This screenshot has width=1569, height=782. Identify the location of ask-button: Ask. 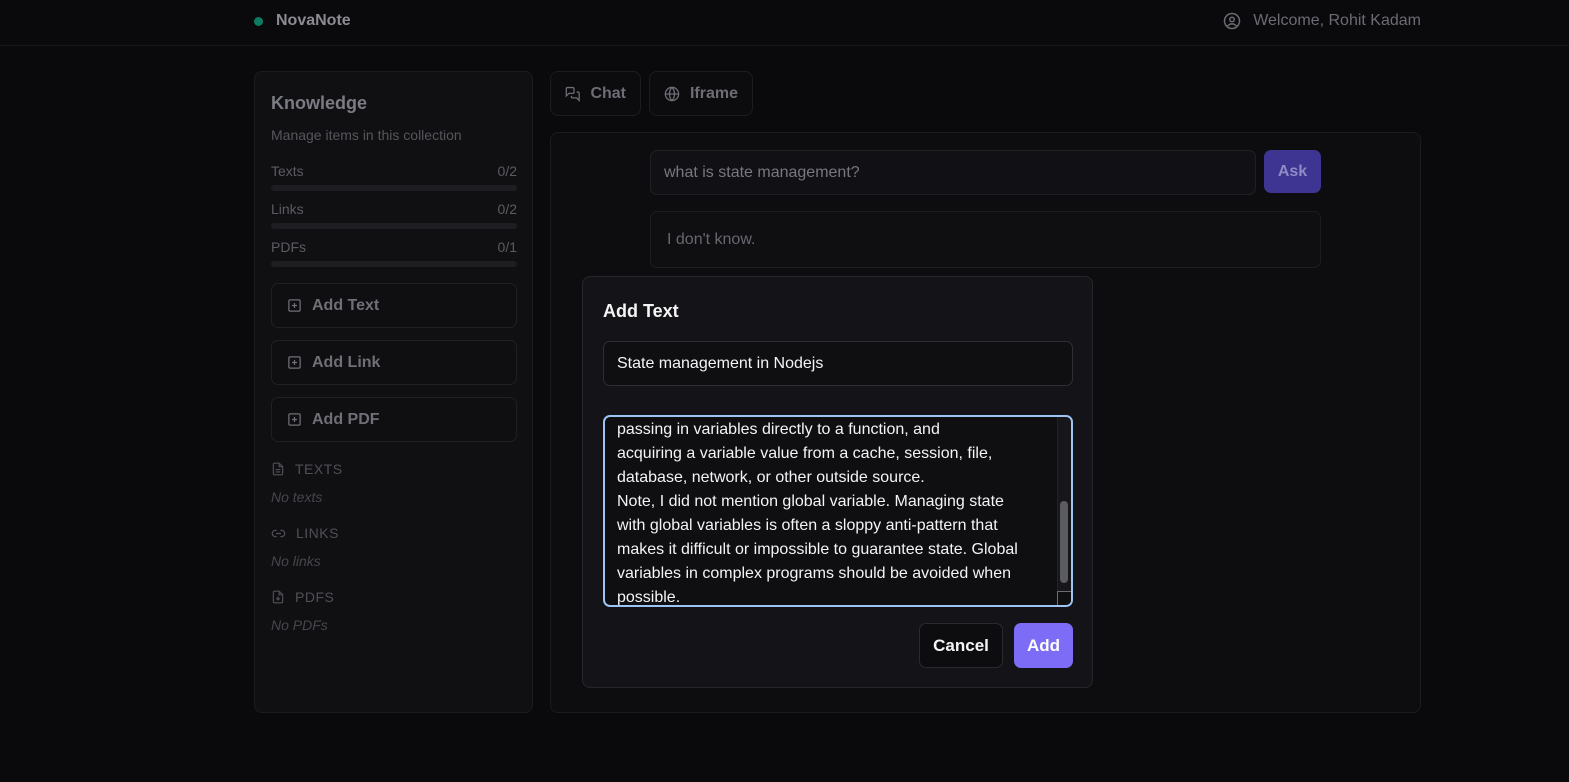
(1292, 171).